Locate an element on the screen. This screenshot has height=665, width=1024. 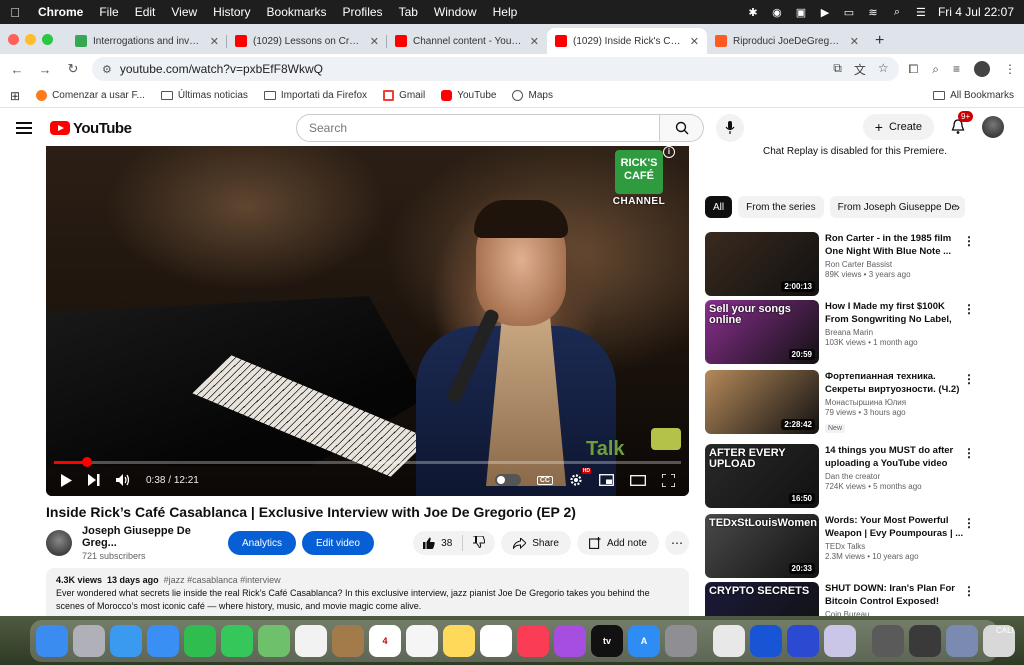
dock-app-store-icon: A is located at coordinates (644, 641).